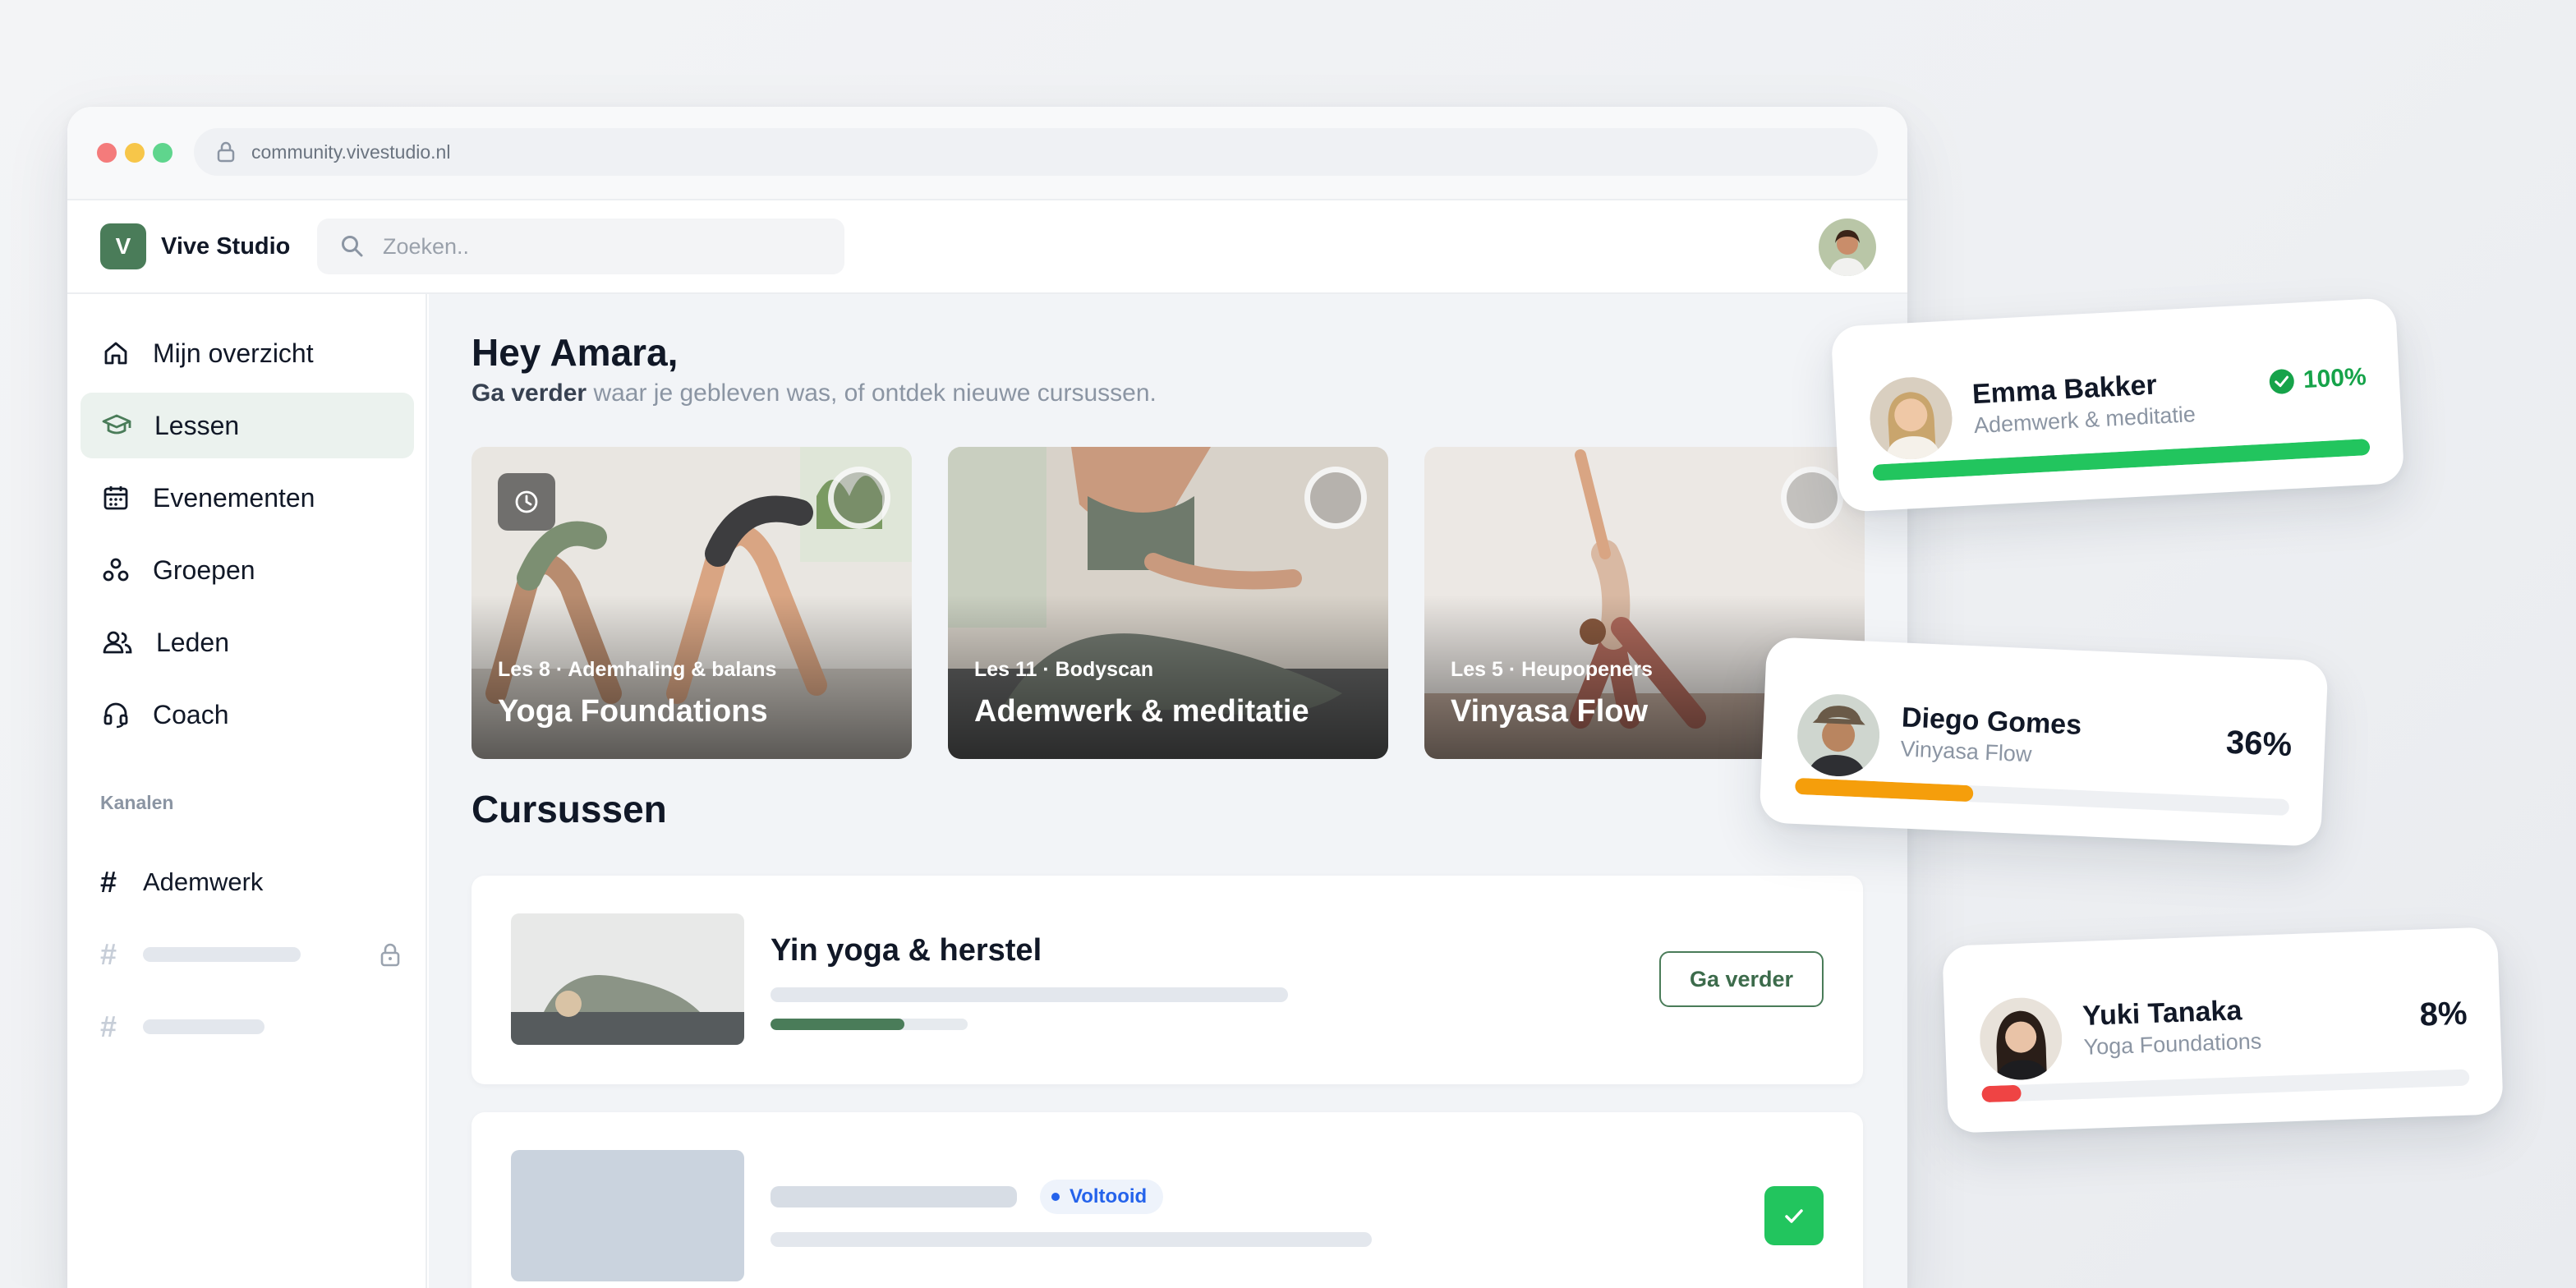 Image resolution: width=2576 pixels, height=1288 pixels. I want to click on browser-chrome: community.vivestudio.nl, so click(987, 153).